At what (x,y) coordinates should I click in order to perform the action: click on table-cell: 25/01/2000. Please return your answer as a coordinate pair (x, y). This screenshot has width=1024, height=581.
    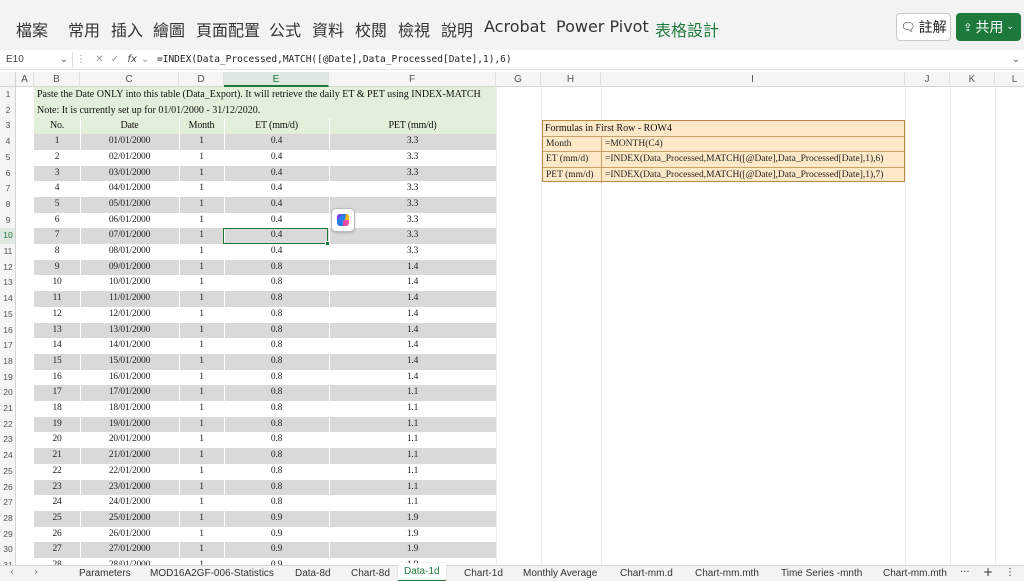
    Looking at the image, I should click on (129, 519).